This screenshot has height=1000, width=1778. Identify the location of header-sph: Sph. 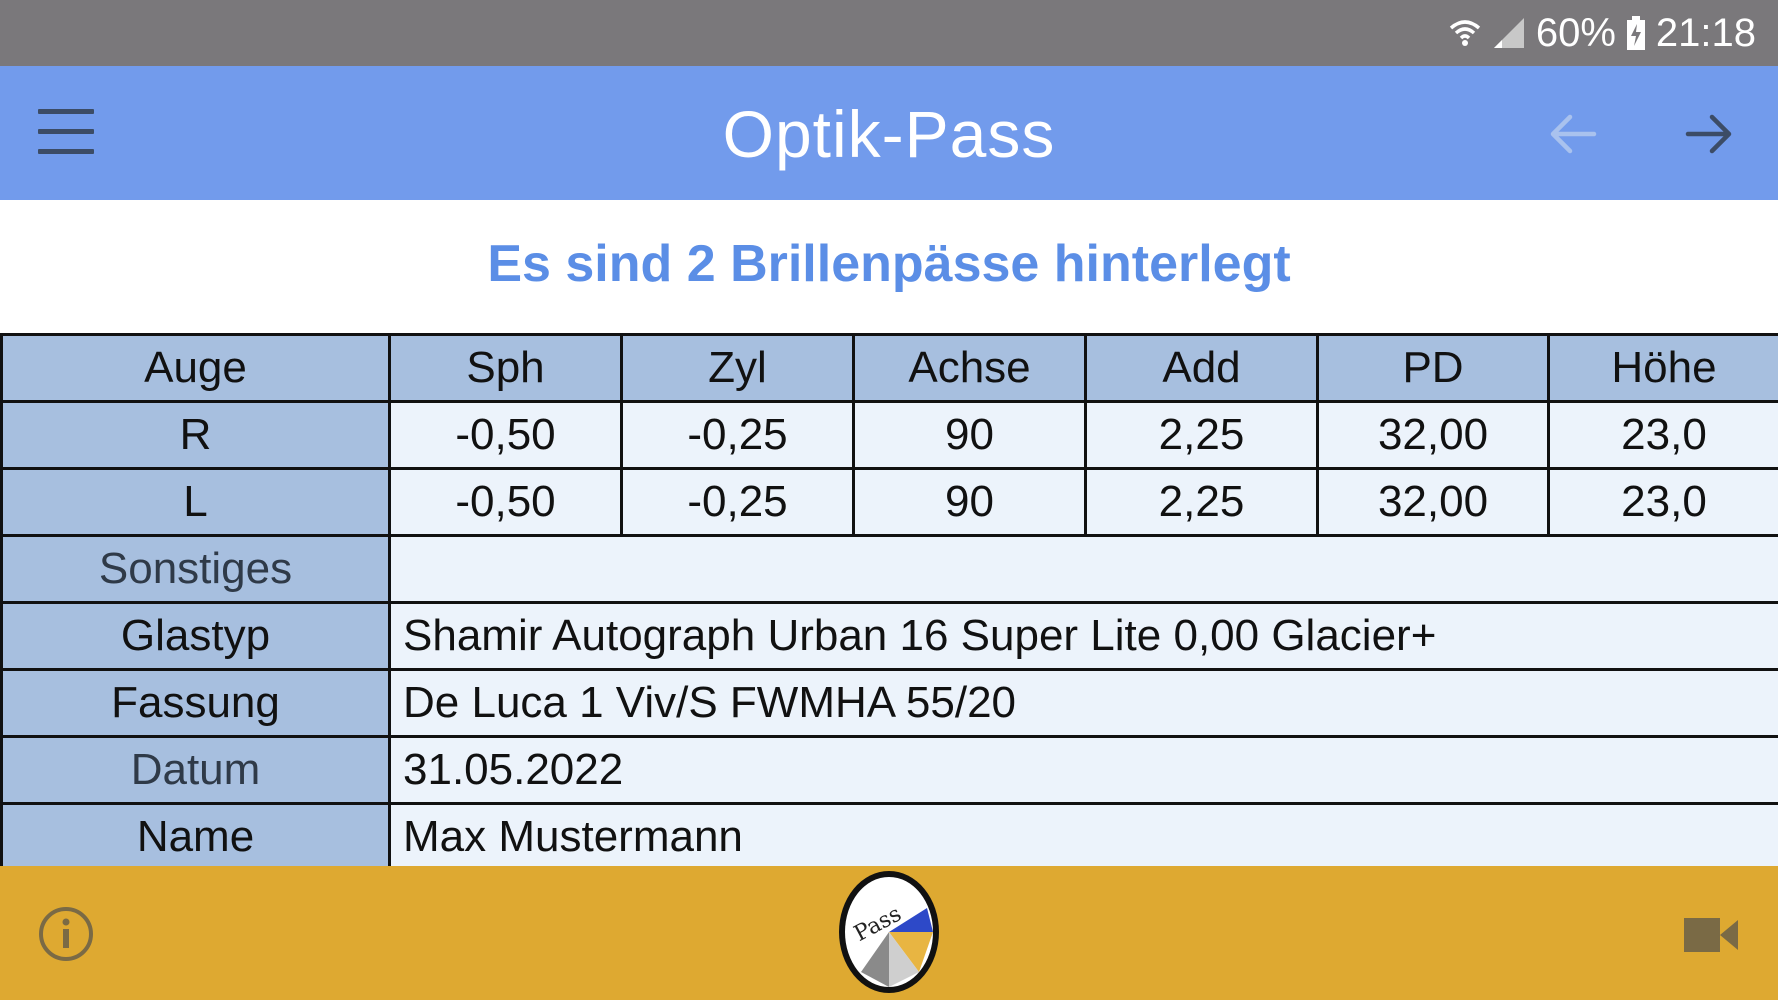
(505, 368).